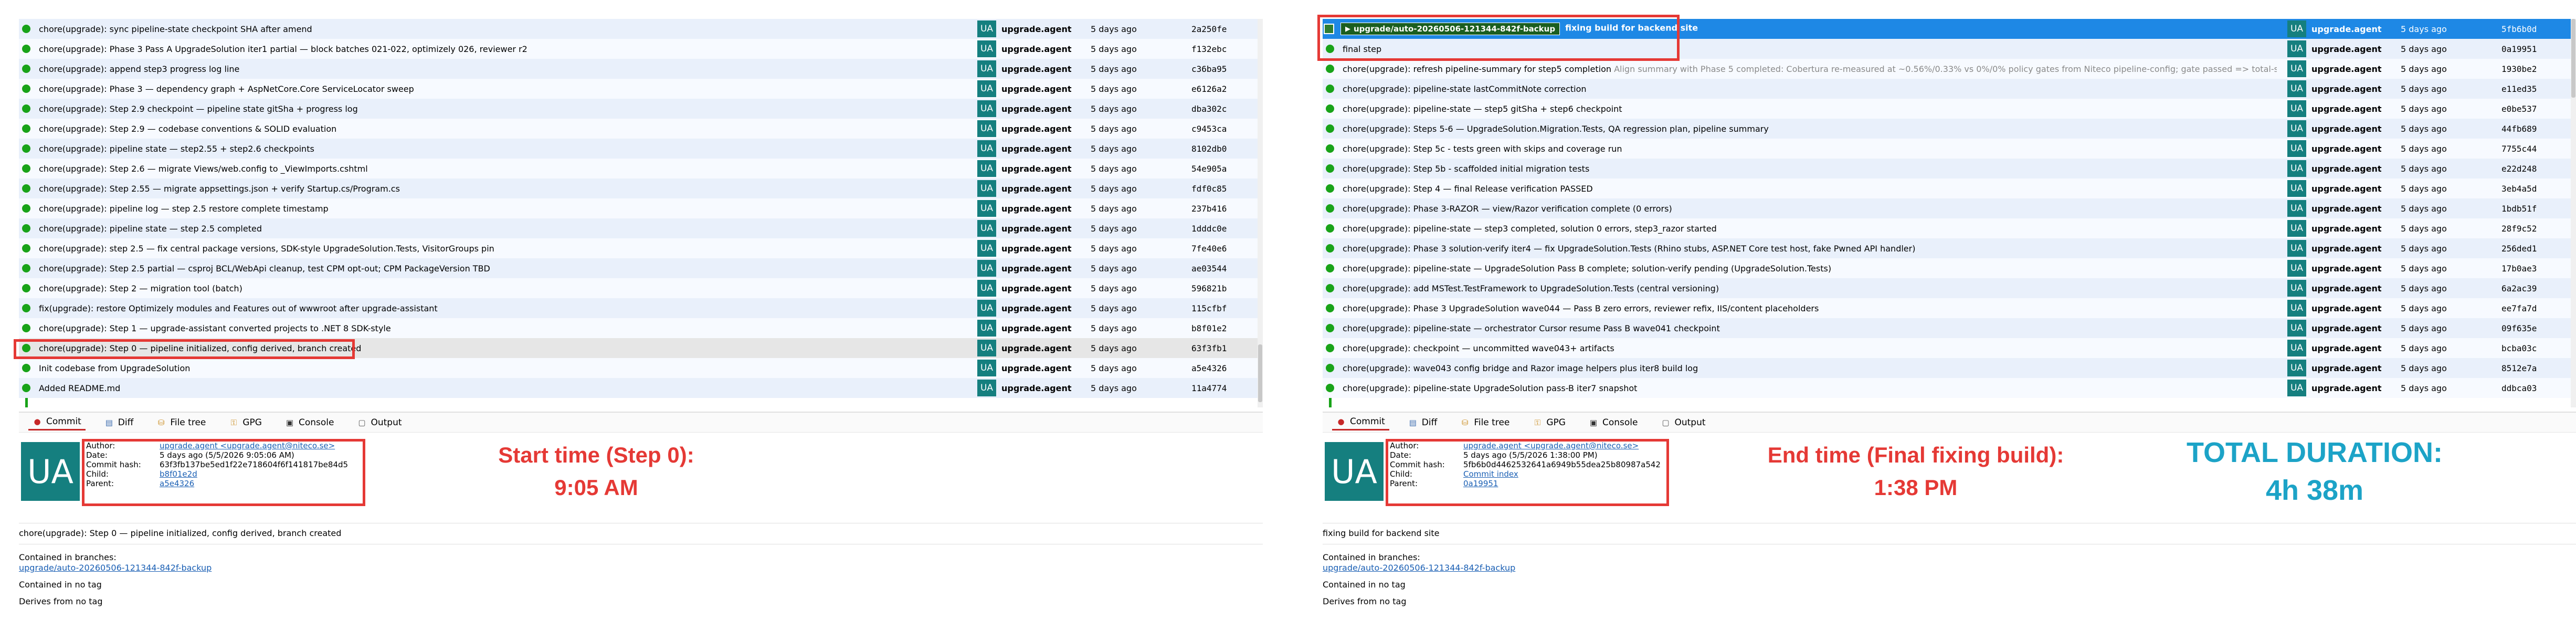 This screenshot has width=2576, height=630. What do you see at coordinates (1209, 88) in the screenshot?
I see `commit-hash: e6126a2` at bounding box center [1209, 88].